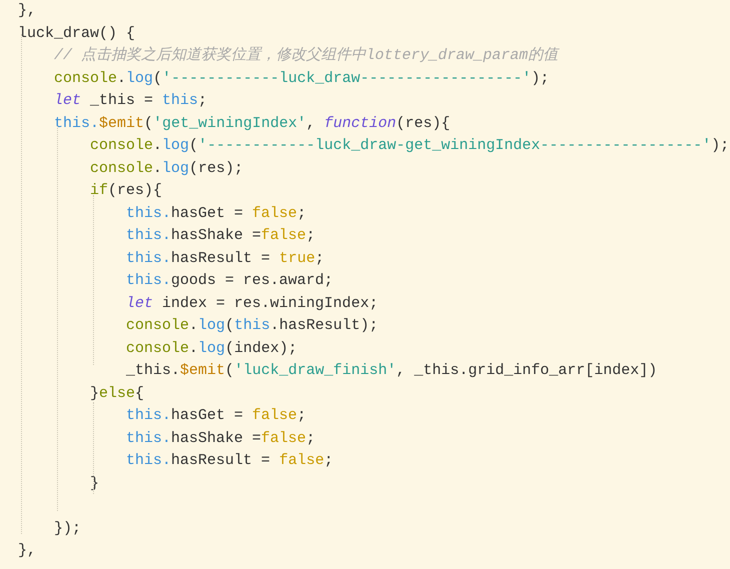  I want to click on code-line: console.log('------------luck_draw------------------');, so click(301, 78).